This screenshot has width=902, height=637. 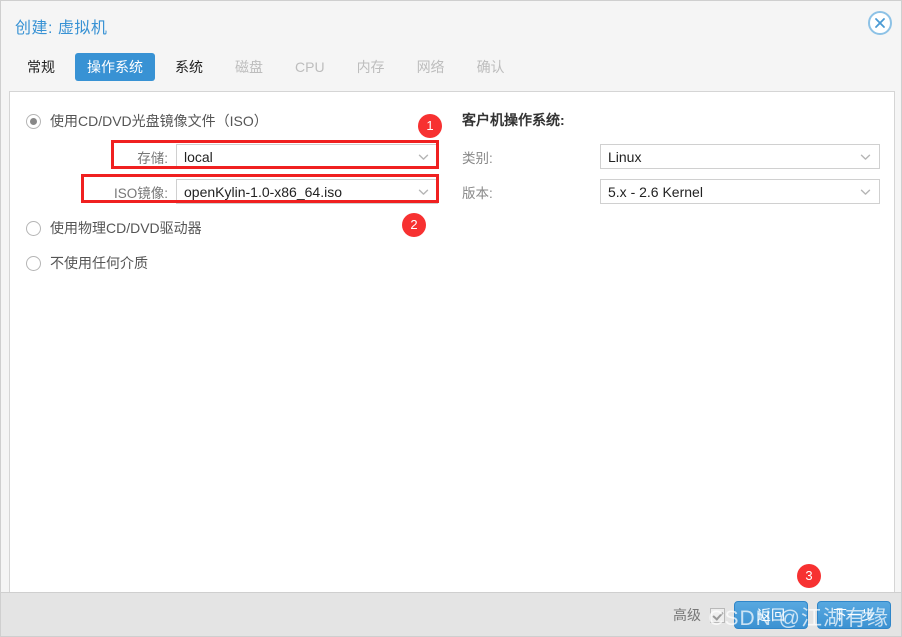 What do you see at coordinates (249, 67) in the screenshot?
I see `tab-disks: 磁盘` at bounding box center [249, 67].